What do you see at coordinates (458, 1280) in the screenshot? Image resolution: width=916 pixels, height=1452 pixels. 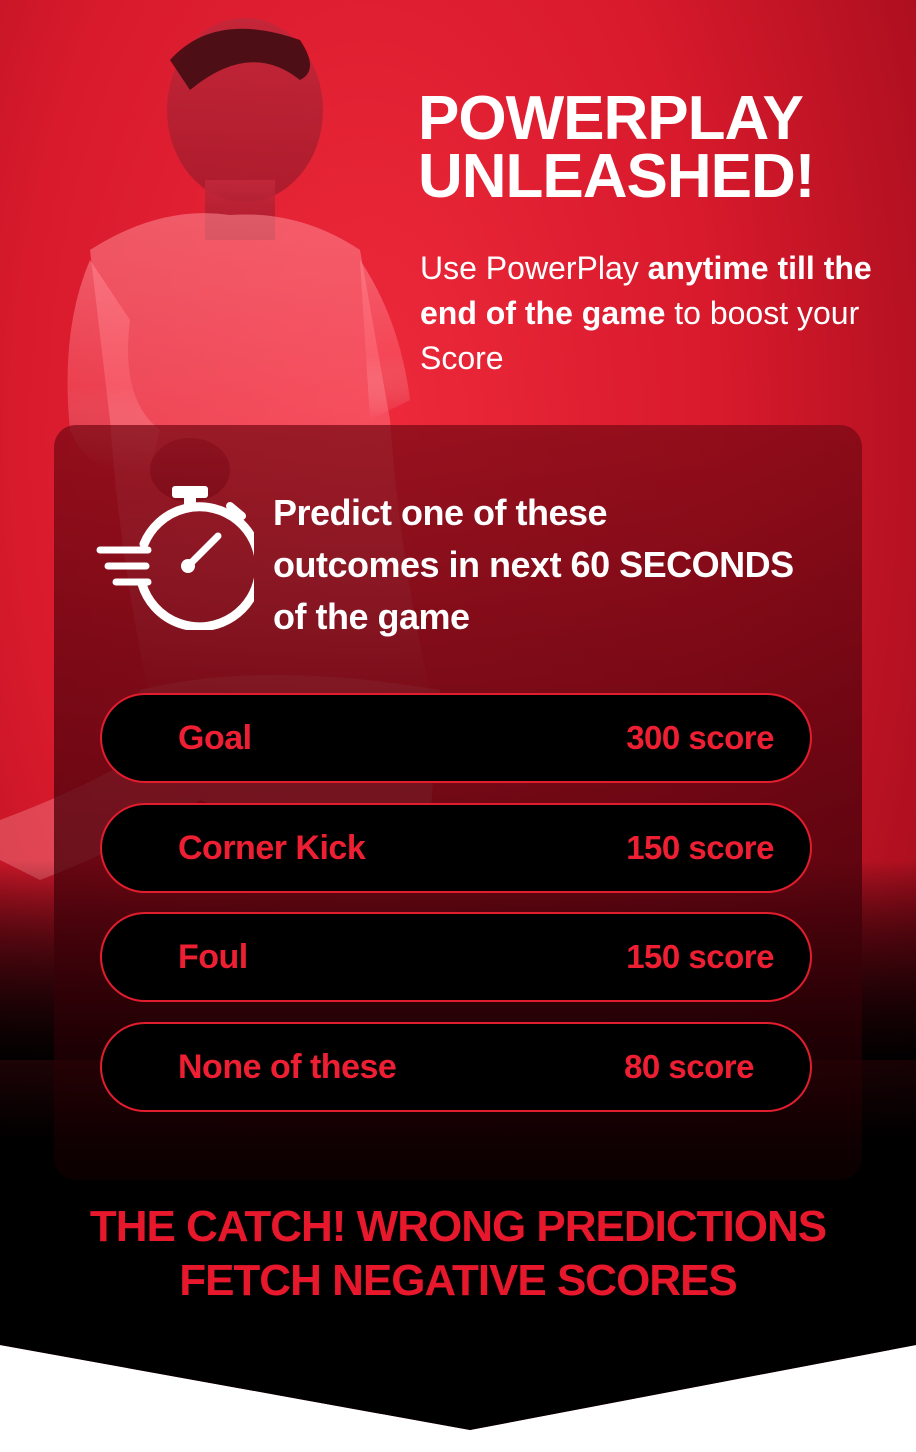 I see `warning-line-2: FETCH NEGATIVE SCORES` at bounding box center [458, 1280].